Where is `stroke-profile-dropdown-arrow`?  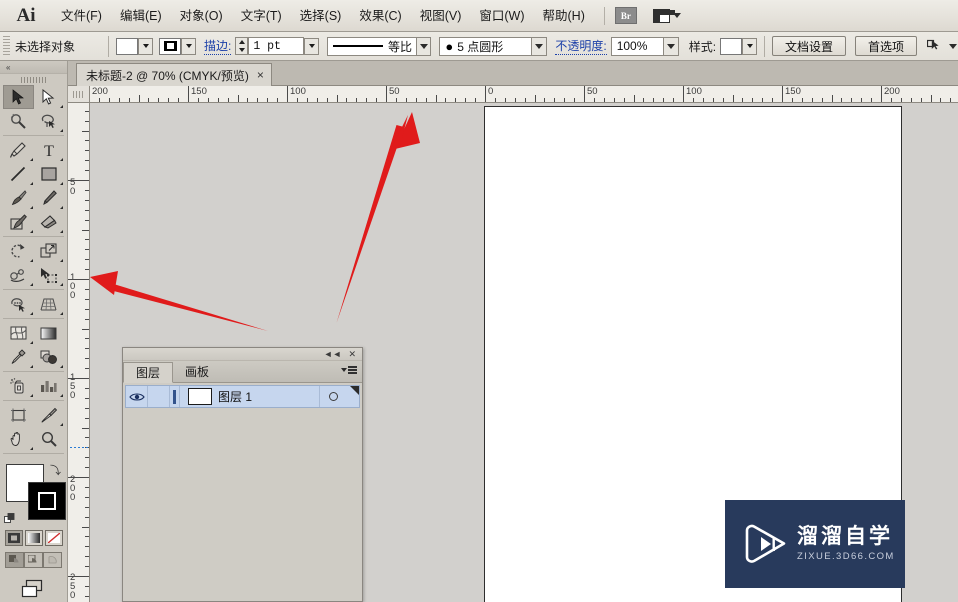 stroke-profile-dropdown-arrow is located at coordinates (423, 46).